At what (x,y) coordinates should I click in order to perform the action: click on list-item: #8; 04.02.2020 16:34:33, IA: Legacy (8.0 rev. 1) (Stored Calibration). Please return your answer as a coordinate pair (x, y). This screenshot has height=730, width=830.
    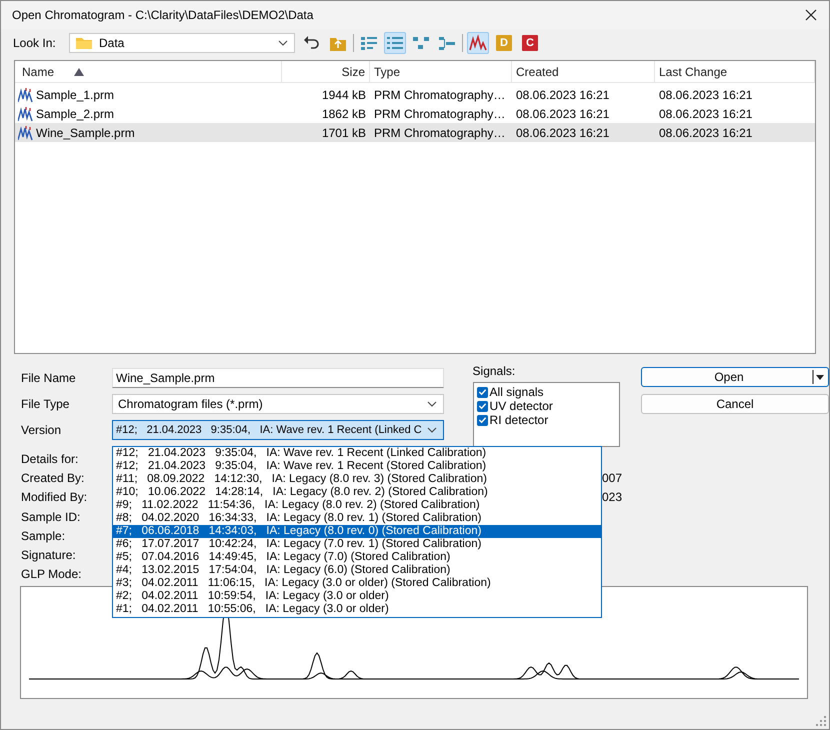
    Looking at the image, I should click on (357, 518).